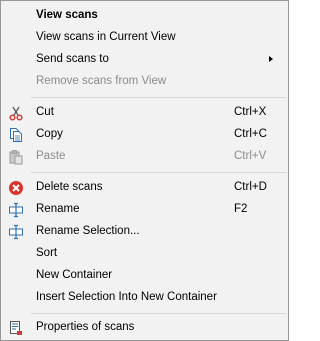 This screenshot has height=341, width=320. I want to click on menu-item-rename: Rename F2, so click(144, 209).